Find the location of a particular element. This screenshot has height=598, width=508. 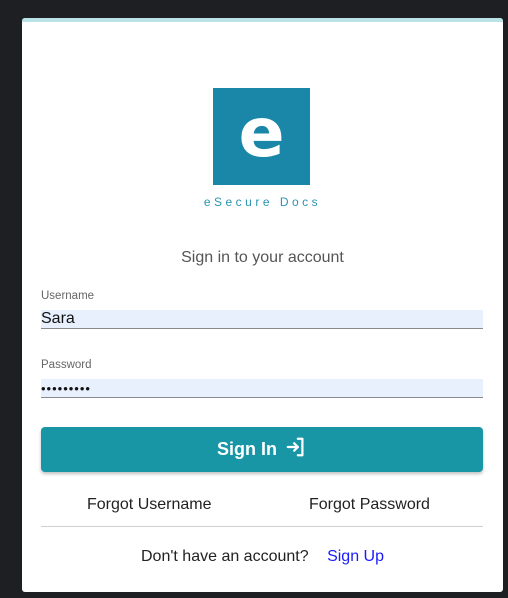

logo-letter: e is located at coordinates (261, 133).